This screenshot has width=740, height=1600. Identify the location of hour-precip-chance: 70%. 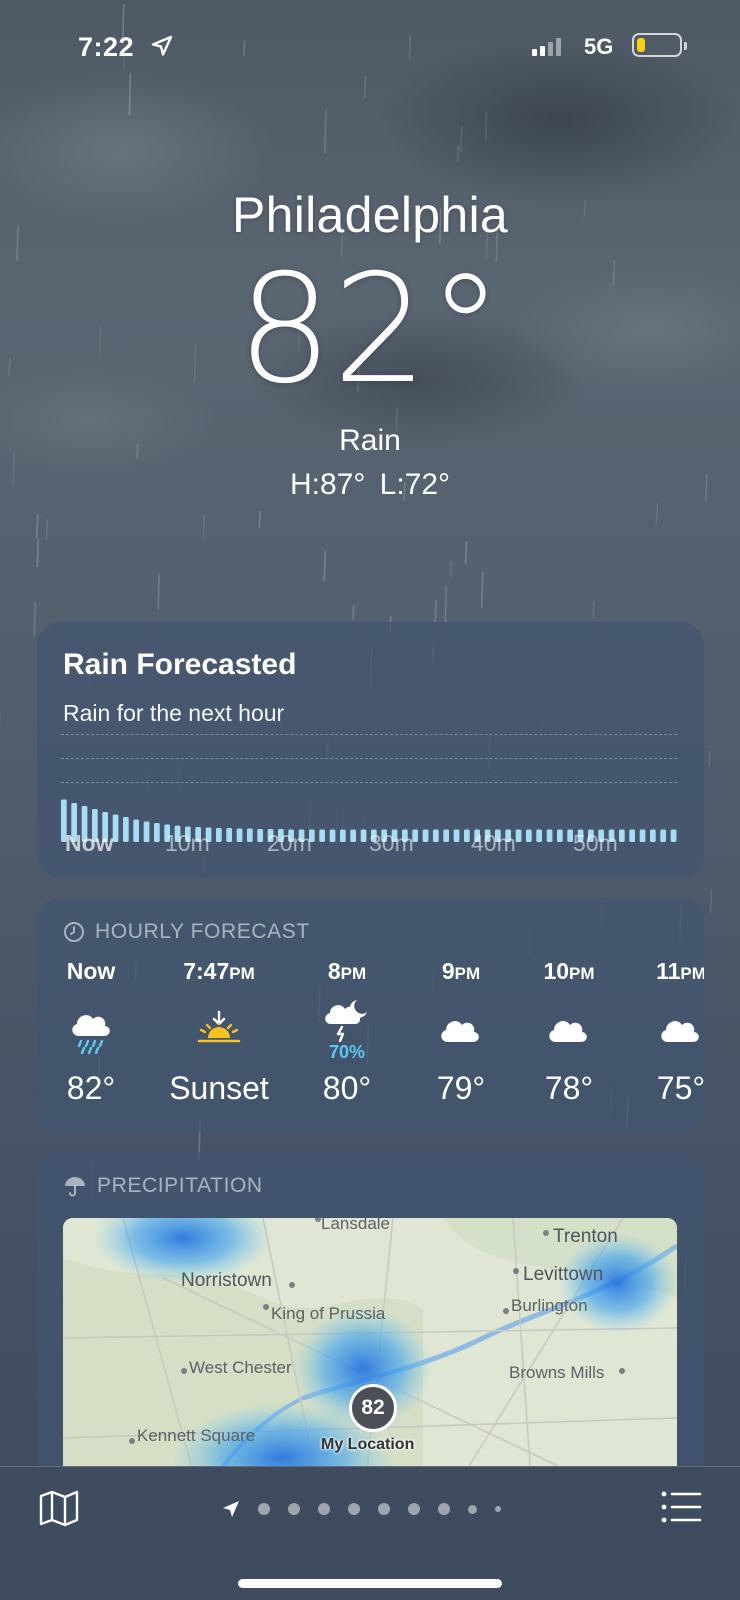
(347, 1052).